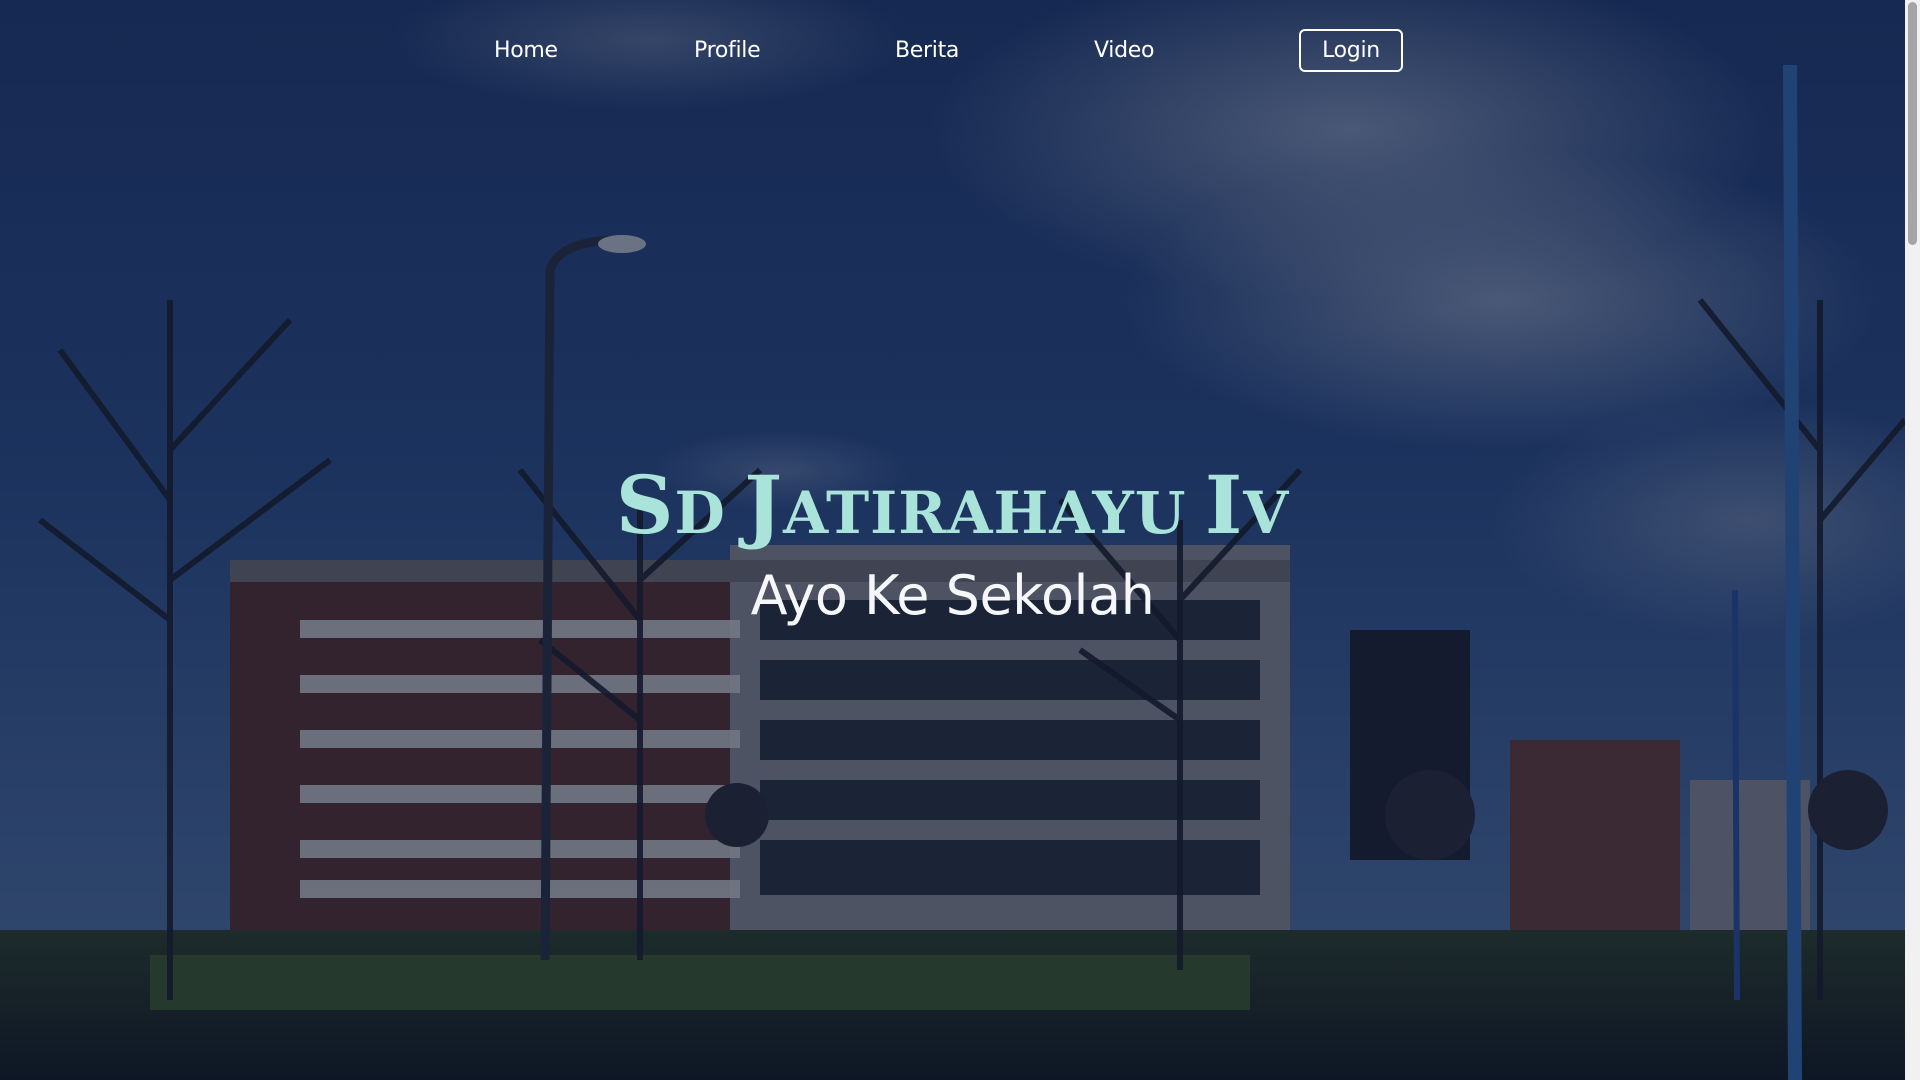 The width and height of the screenshot is (1920, 1080). I want to click on hero-title: SD JATIRAHAYU IV, so click(952, 510).